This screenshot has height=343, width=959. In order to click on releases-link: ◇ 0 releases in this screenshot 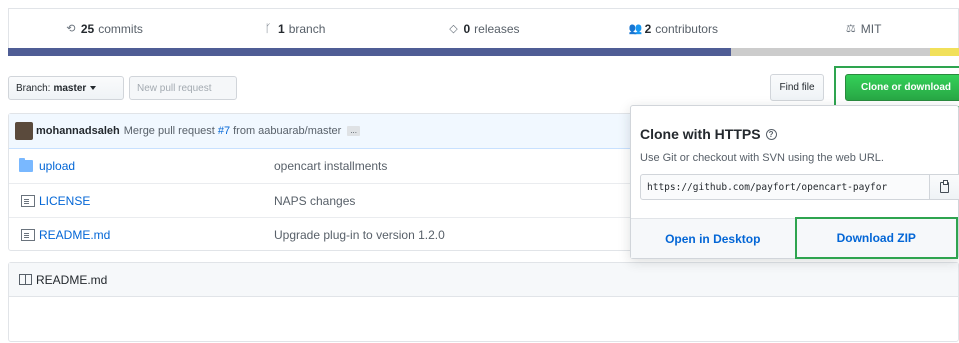, I will do `click(484, 28)`.